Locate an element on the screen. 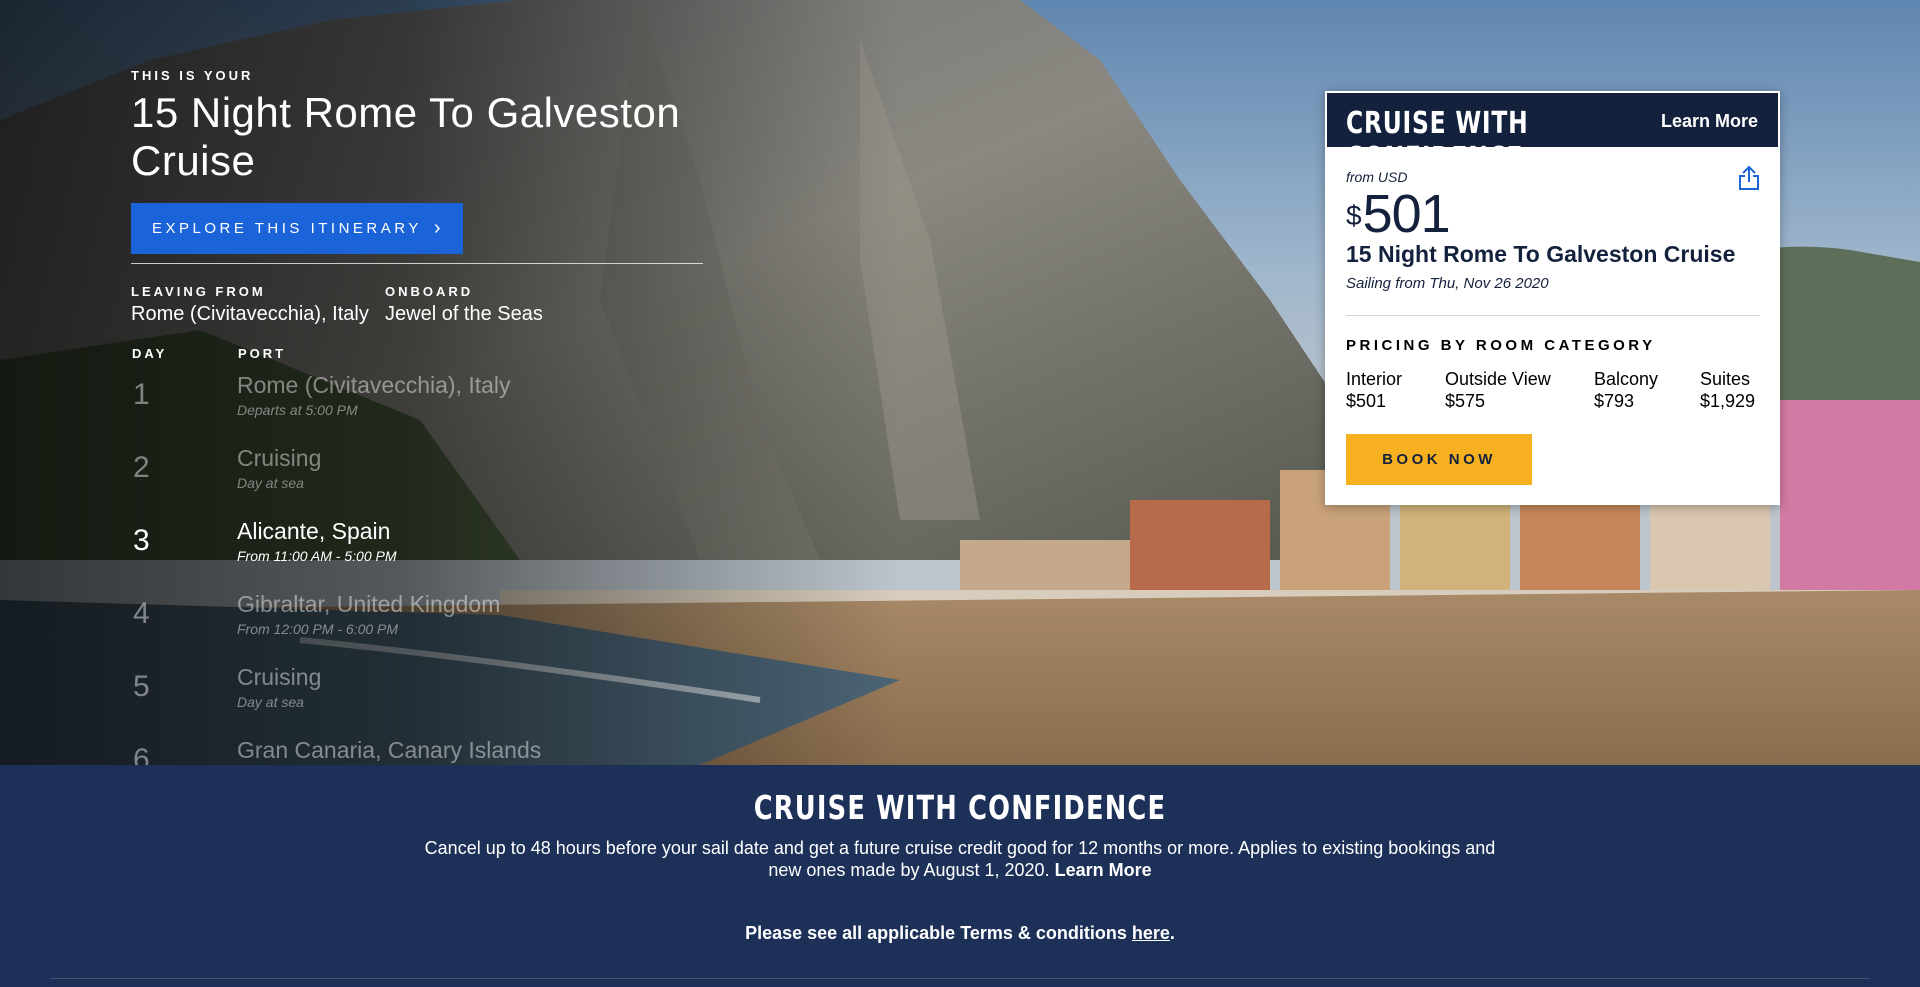 The image size is (1920, 987). onboard: Onboard Jewel of the Seas is located at coordinates (464, 305).